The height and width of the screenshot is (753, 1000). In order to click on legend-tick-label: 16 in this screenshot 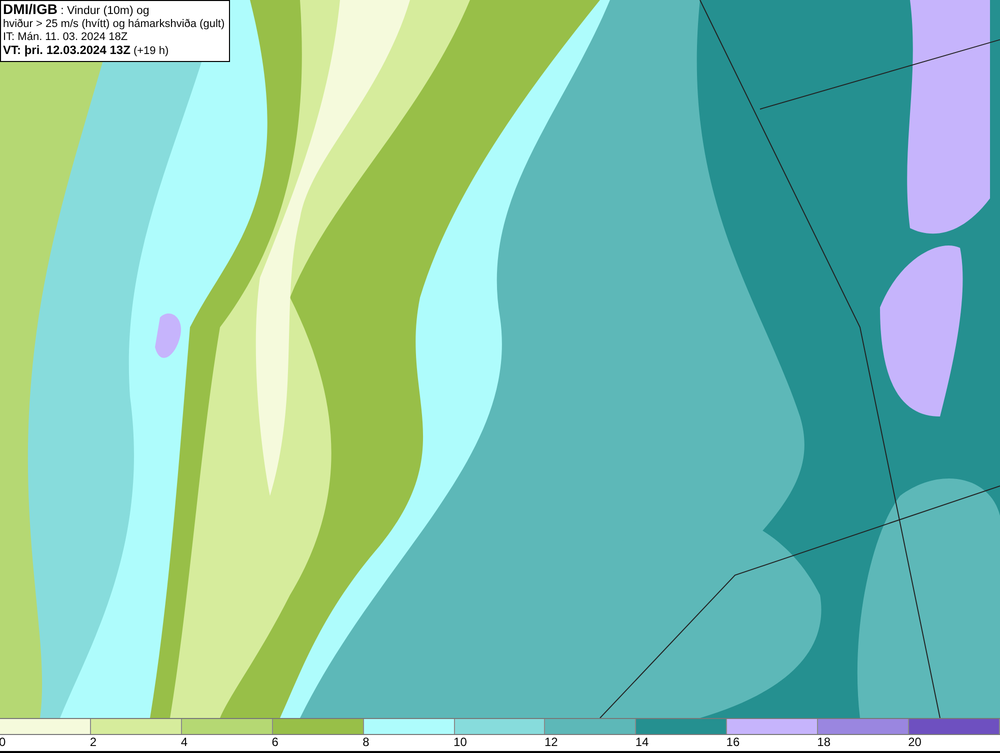, I will do `click(733, 743)`.